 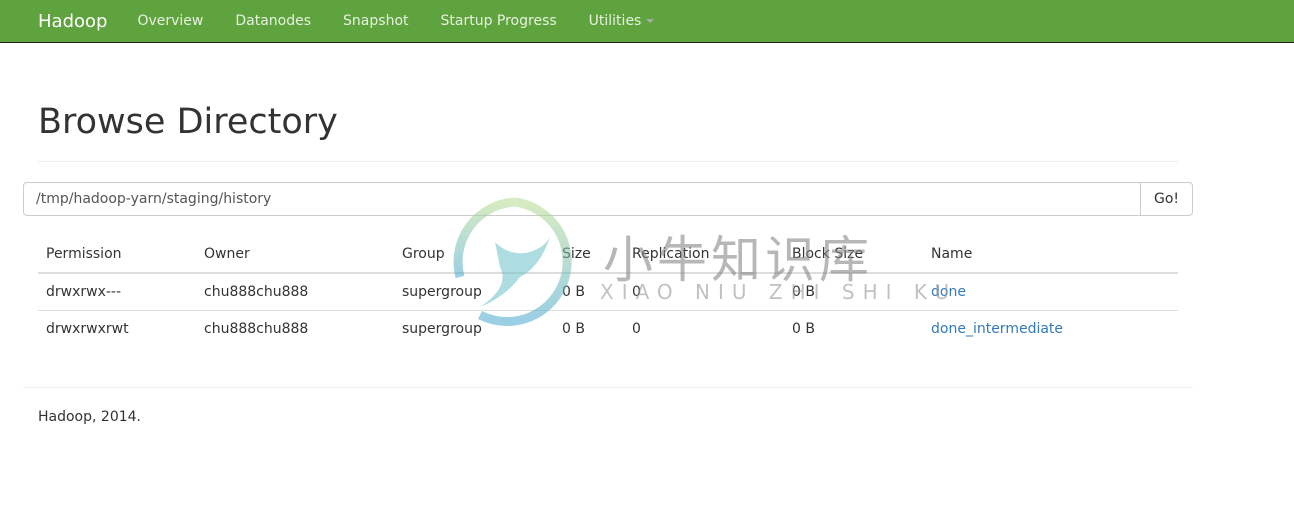 I want to click on brand-link: Hadoop, so click(x=72, y=21).